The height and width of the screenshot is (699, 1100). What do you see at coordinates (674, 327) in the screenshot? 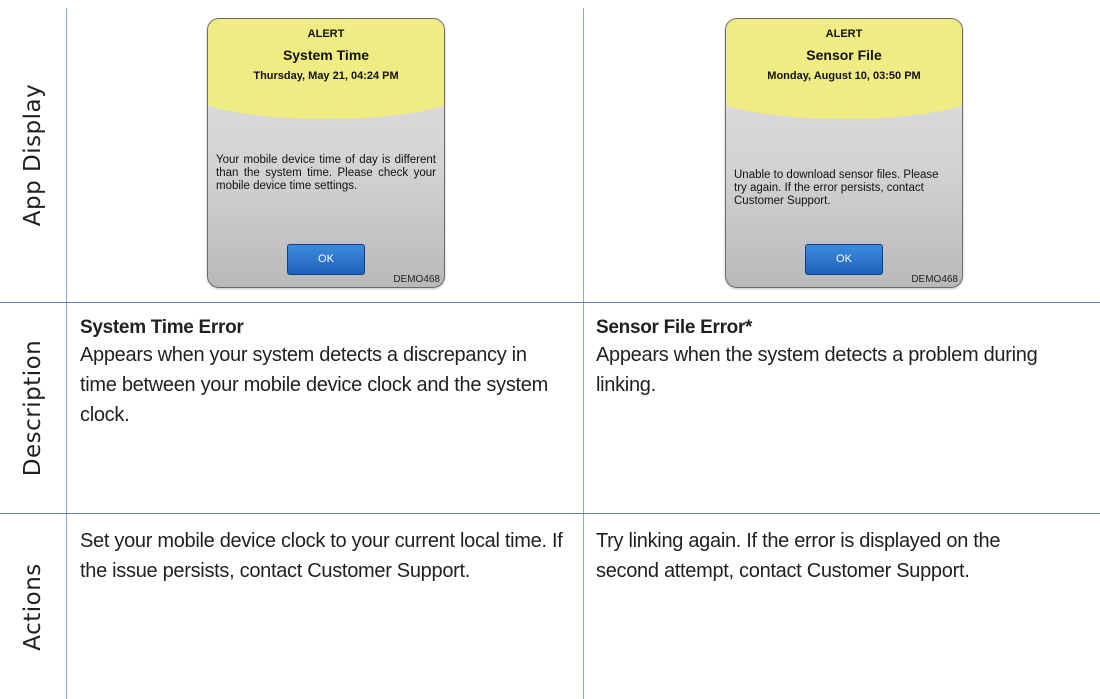
I see `description-title: Sensor File Error*` at bounding box center [674, 327].